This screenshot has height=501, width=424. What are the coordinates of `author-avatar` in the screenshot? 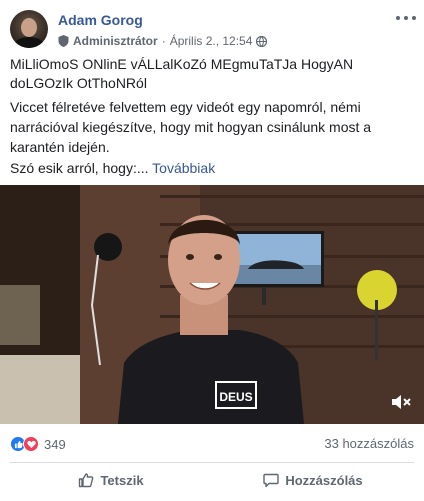 It's located at (29, 29).